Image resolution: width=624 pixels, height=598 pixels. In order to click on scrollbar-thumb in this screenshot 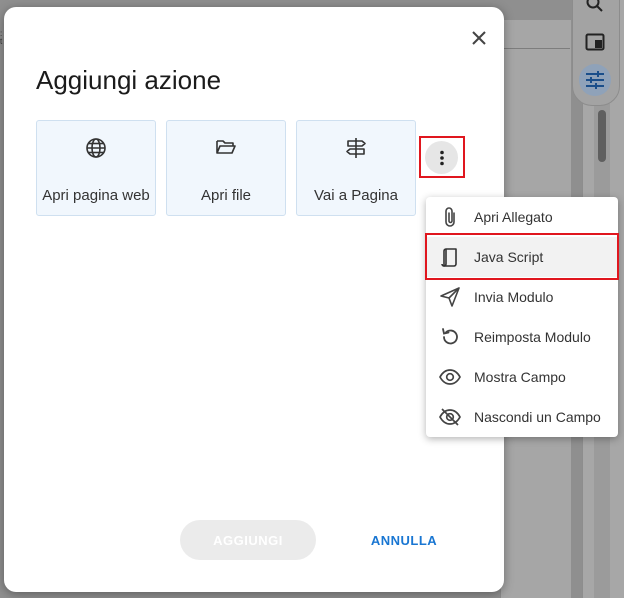, I will do `click(602, 136)`.